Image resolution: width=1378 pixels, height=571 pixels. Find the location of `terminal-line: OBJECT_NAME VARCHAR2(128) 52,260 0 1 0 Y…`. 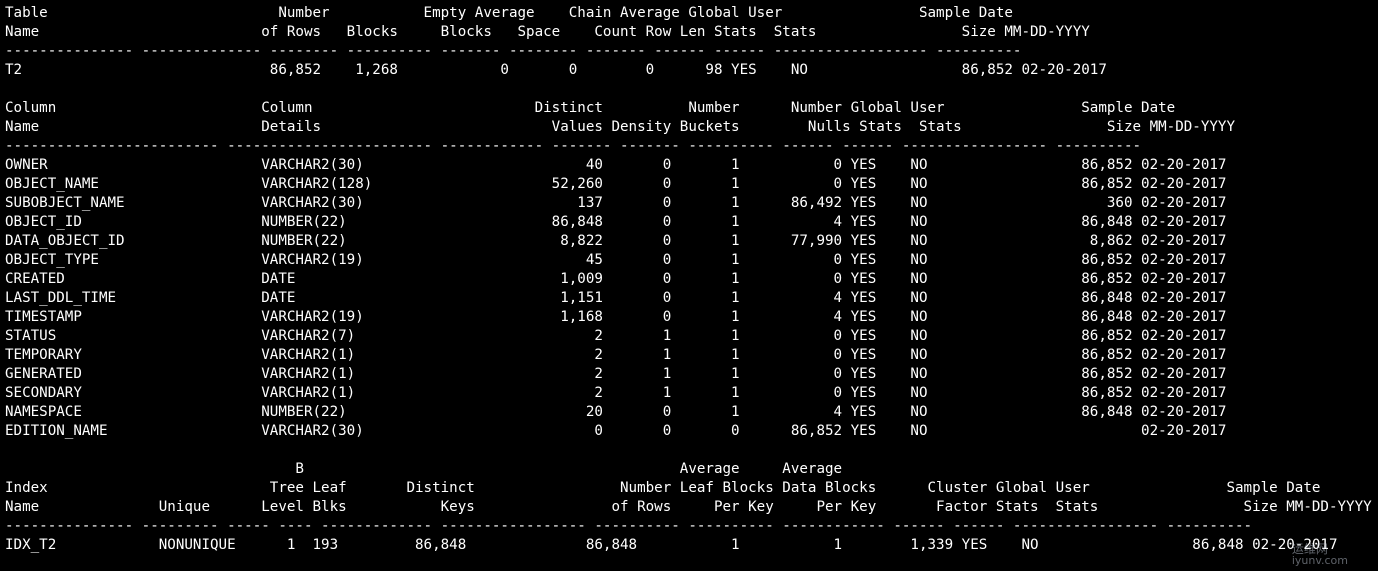

terminal-line: OBJECT_NAME VARCHAR2(128) 52,260 0 1 0 Y… is located at coordinates (616, 184).